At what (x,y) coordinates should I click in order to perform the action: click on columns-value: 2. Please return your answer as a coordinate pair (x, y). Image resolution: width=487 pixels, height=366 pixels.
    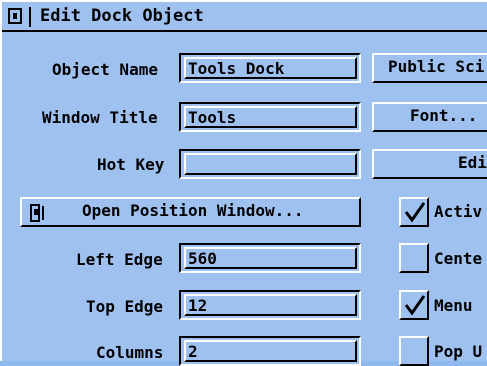
    Looking at the image, I should click on (270, 351).